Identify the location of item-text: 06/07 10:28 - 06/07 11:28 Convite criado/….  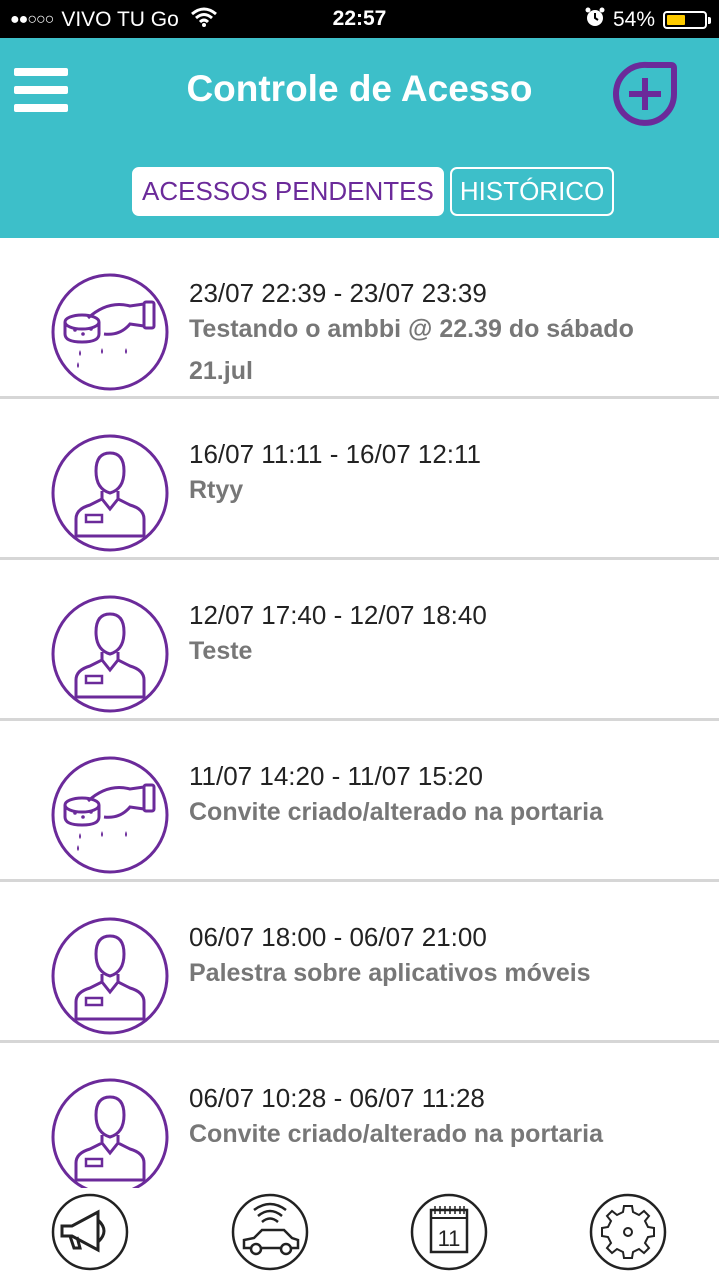
(434, 1119).